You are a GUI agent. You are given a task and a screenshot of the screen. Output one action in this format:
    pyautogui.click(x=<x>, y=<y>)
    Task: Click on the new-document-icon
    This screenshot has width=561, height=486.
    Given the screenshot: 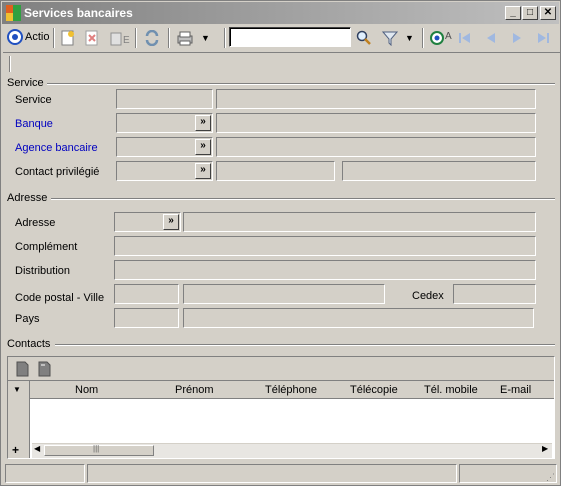 What is the action you would take?
    pyautogui.click(x=67, y=38)
    